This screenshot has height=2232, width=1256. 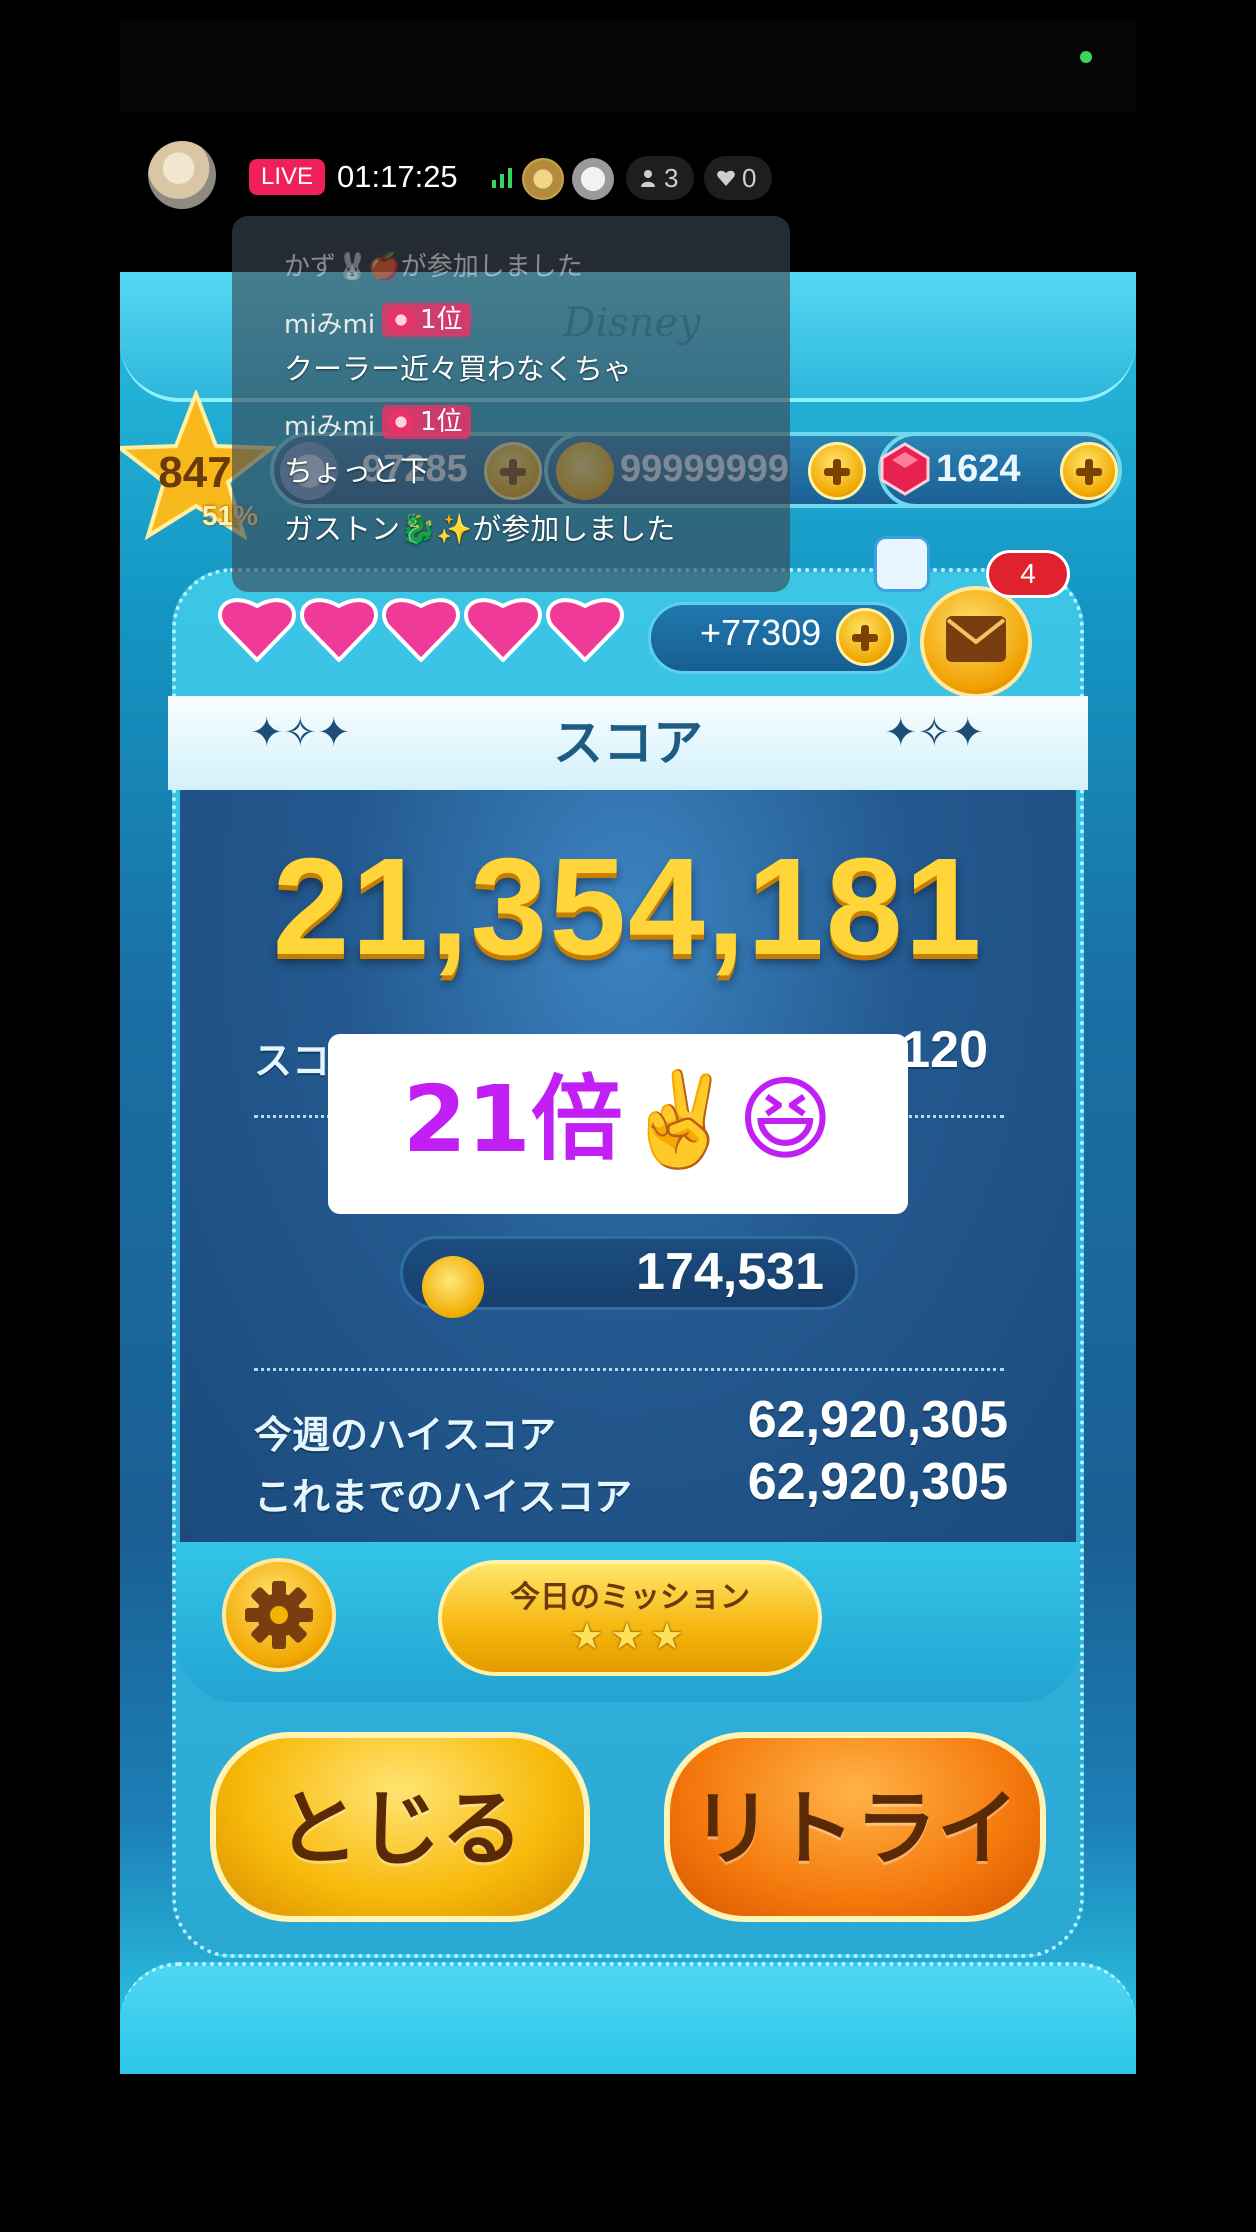 I want to click on like-count: 0, so click(x=738, y=178).